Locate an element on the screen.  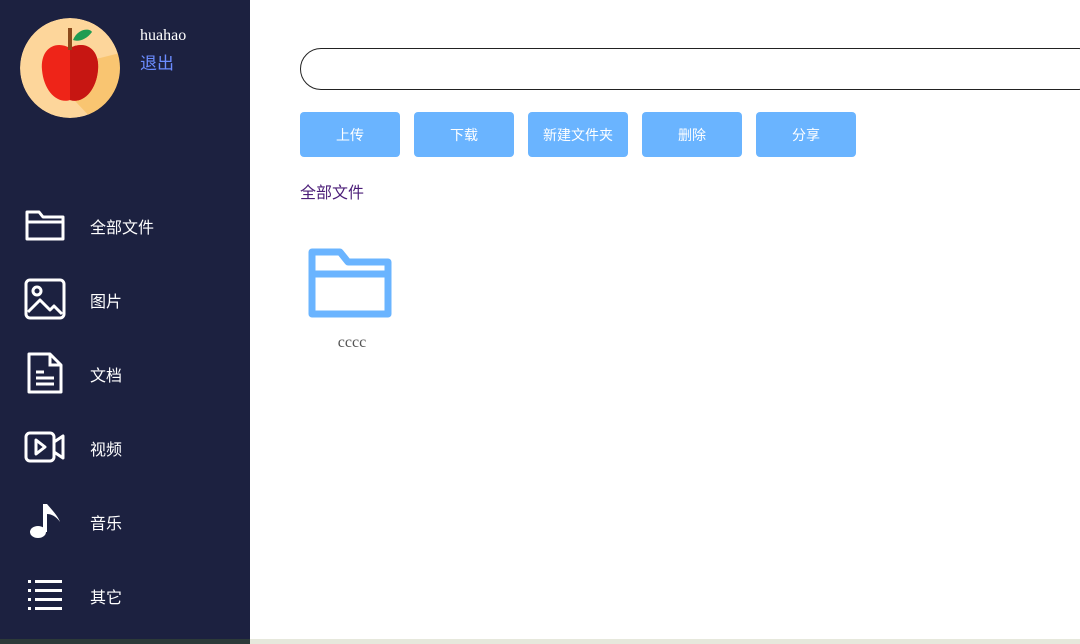
apple-avatar-icon is located at coordinates (70, 68).